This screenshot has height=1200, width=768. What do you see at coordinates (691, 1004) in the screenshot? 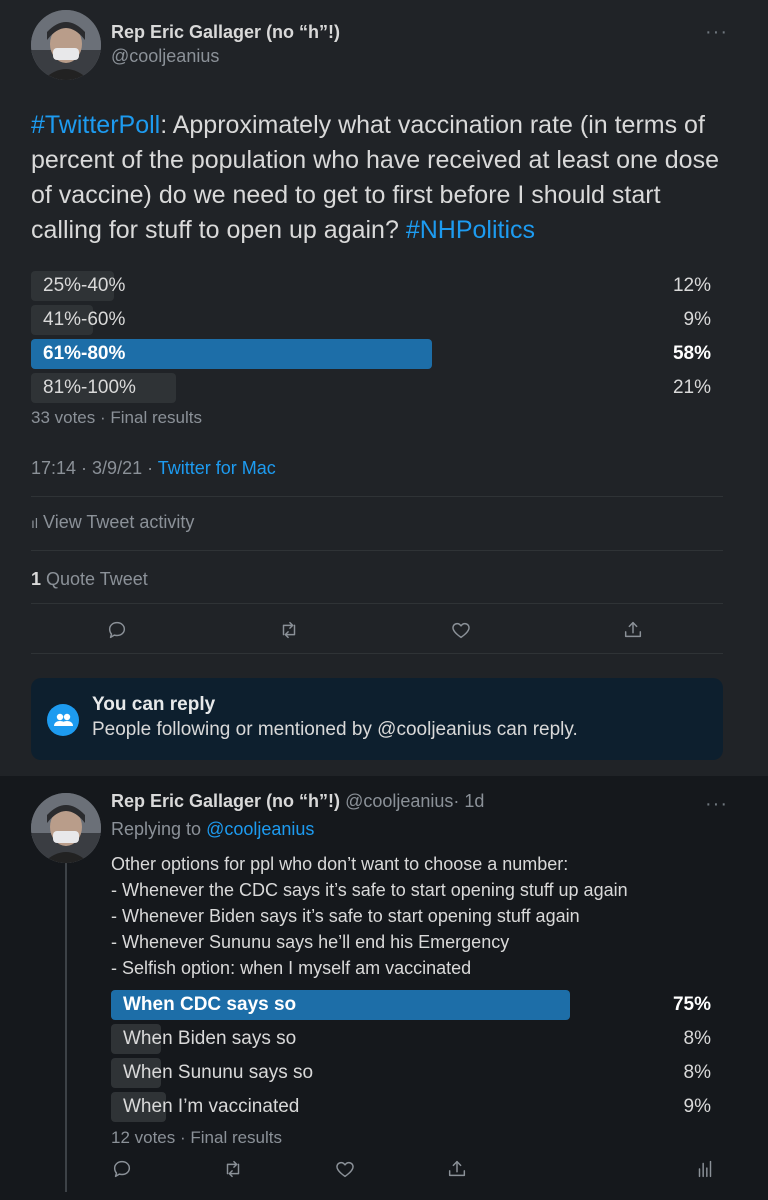
I see `poll-option-percent: 75%` at bounding box center [691, 1004].